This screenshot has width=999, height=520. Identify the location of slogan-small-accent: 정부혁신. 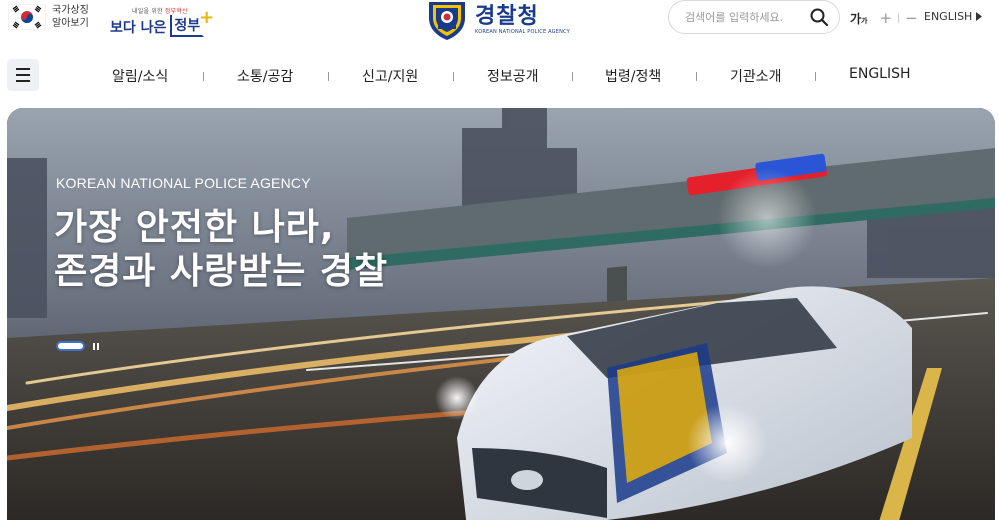
(176, 11).